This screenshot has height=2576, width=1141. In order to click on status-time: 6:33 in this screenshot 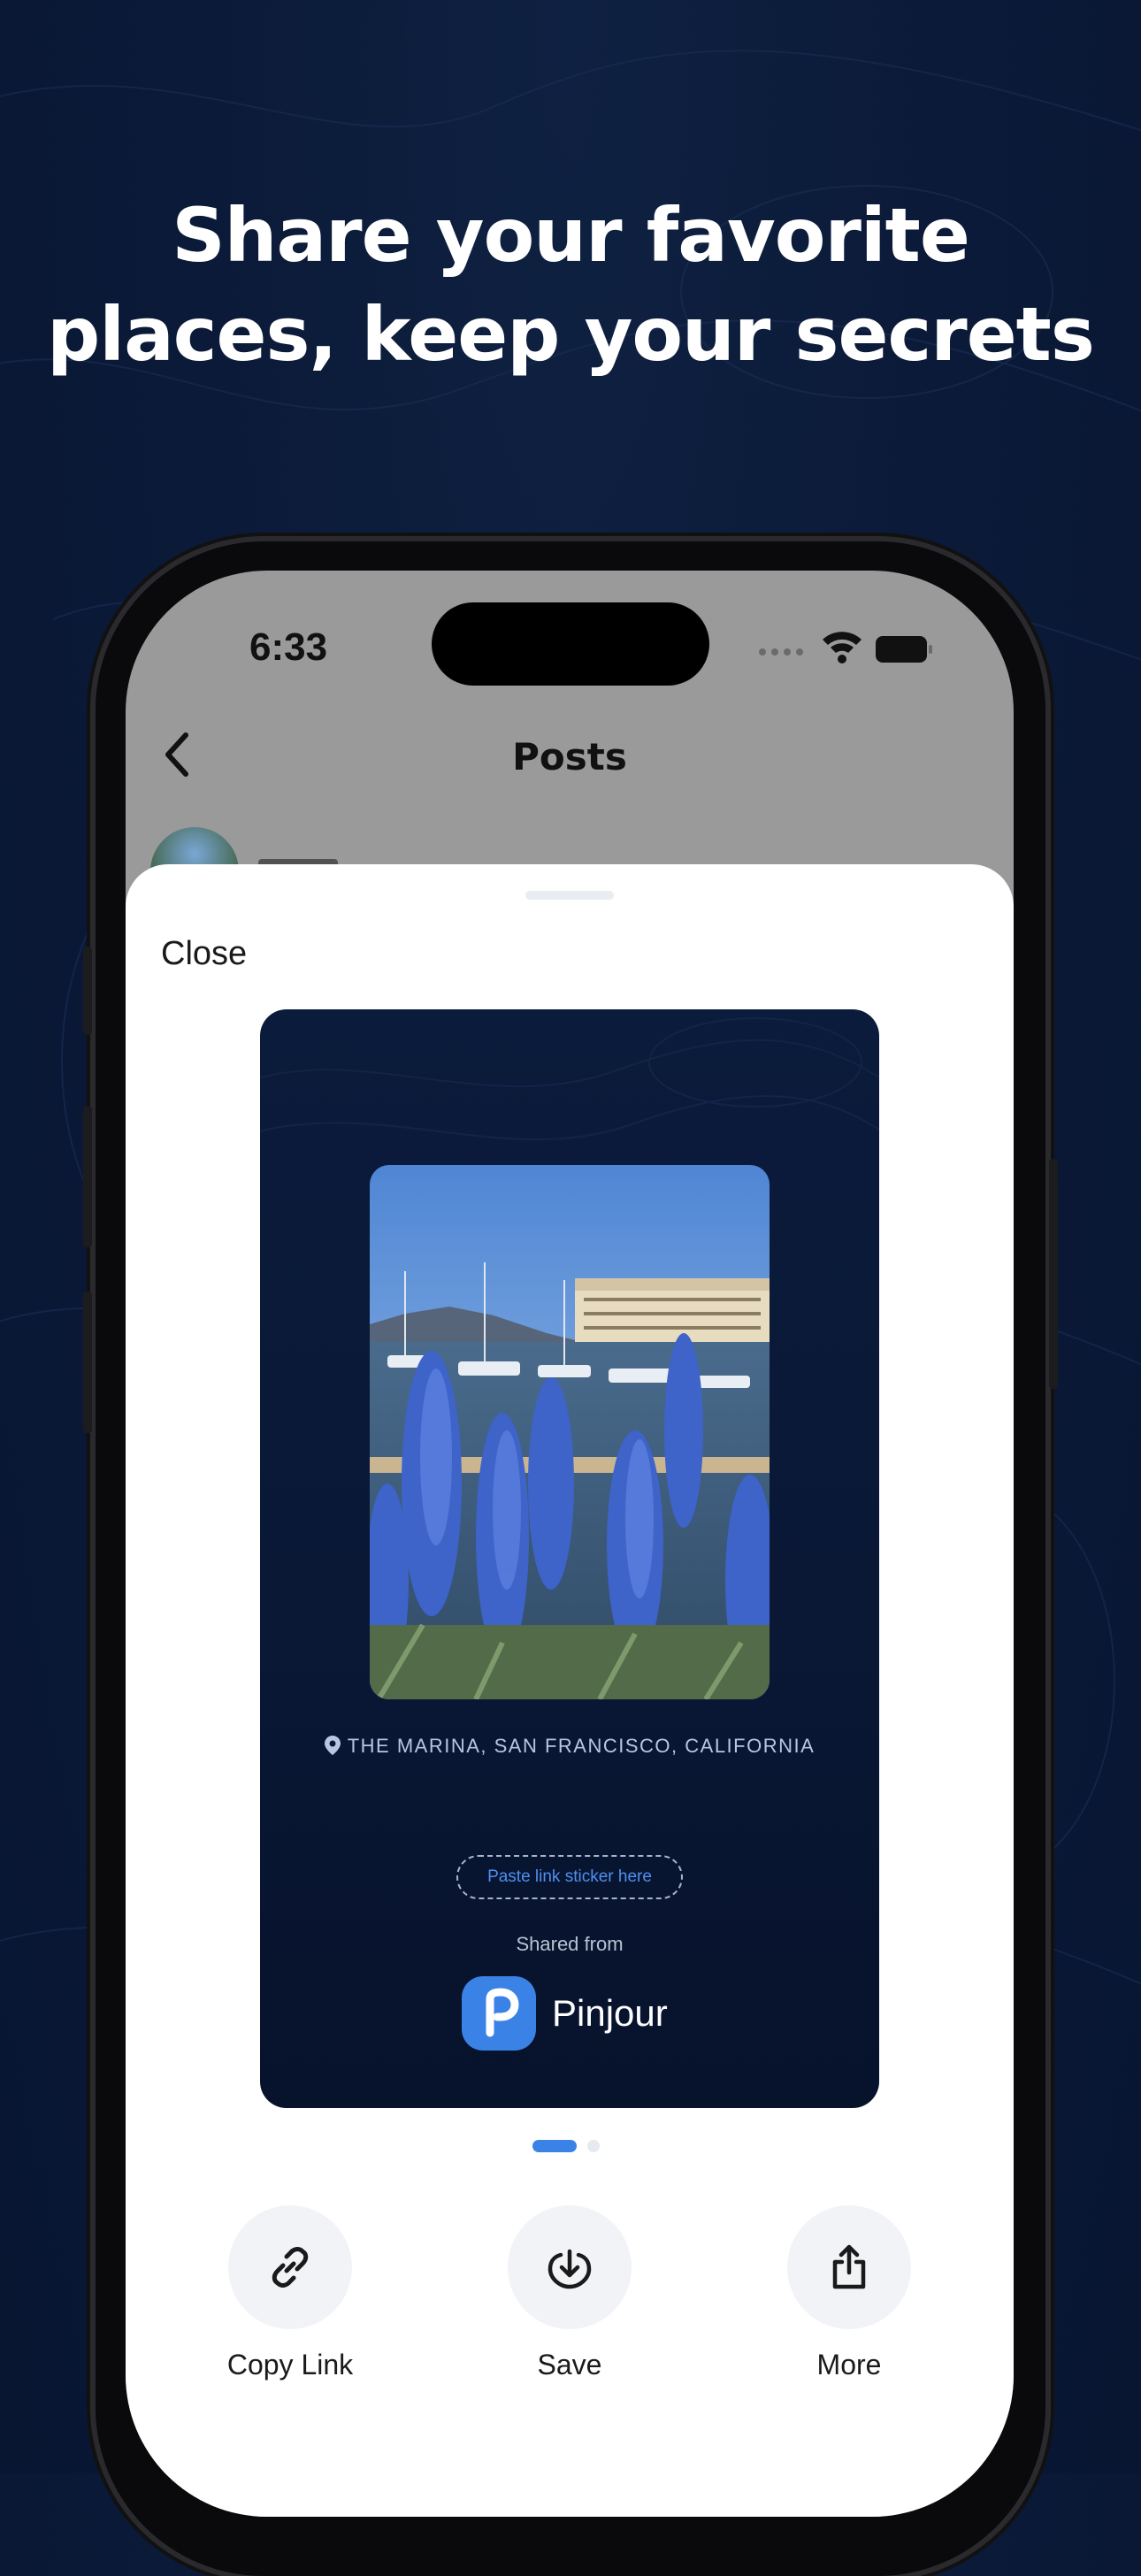, I will do `click(288, 647)`.